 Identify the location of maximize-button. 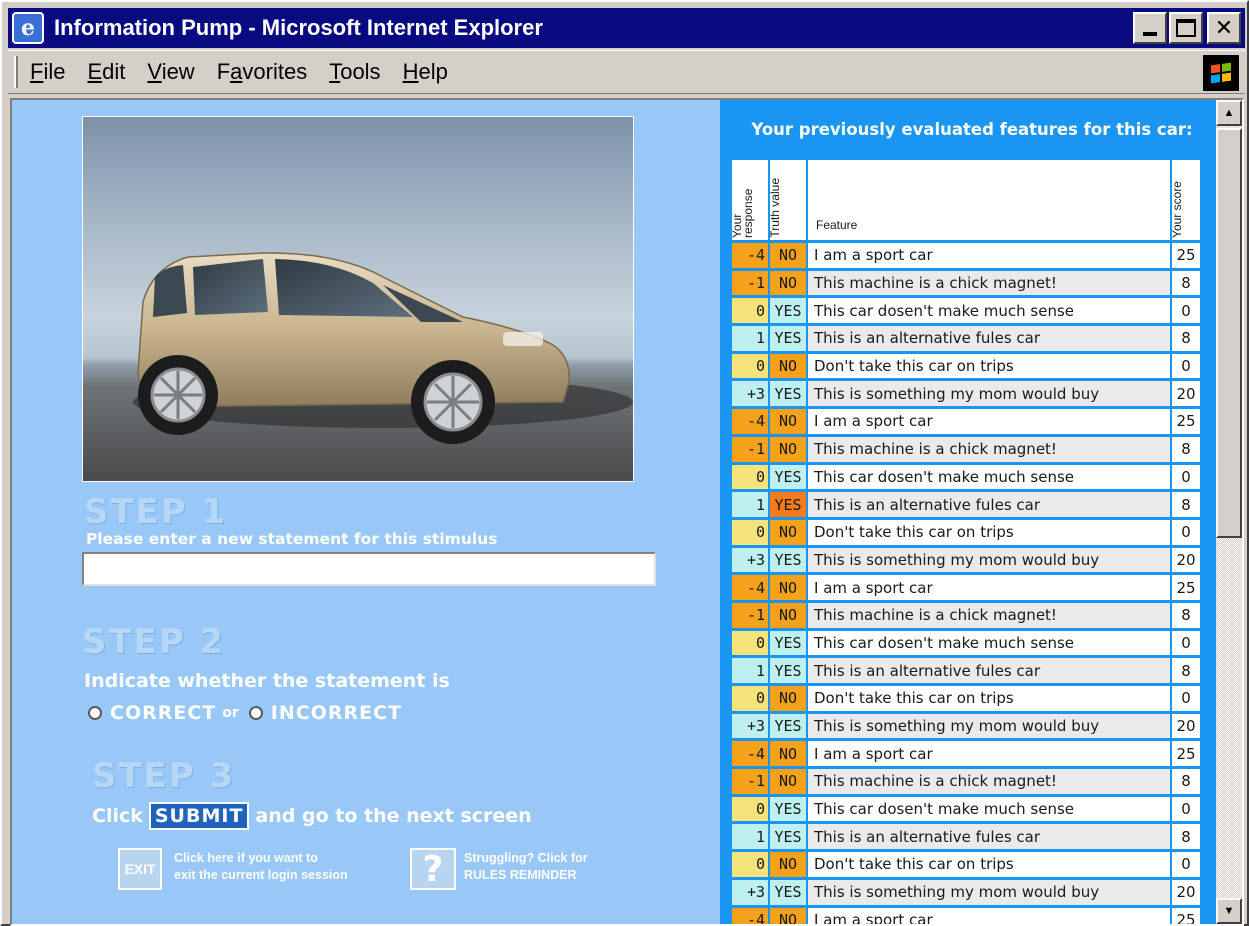
(1186, 28).